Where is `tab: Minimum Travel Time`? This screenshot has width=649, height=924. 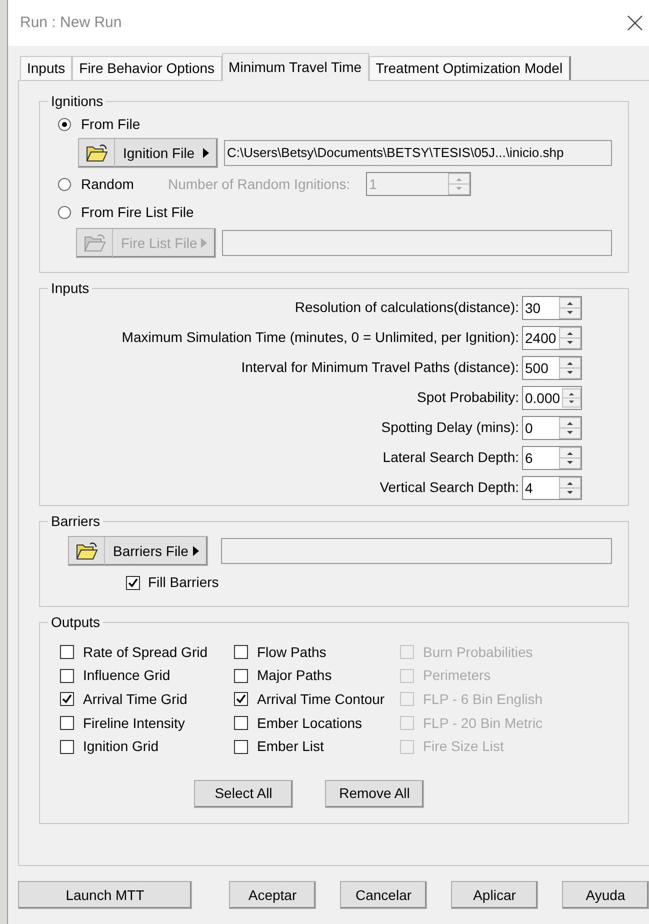
tab: Minimum Travel Time is located at coordinates (295, 67).